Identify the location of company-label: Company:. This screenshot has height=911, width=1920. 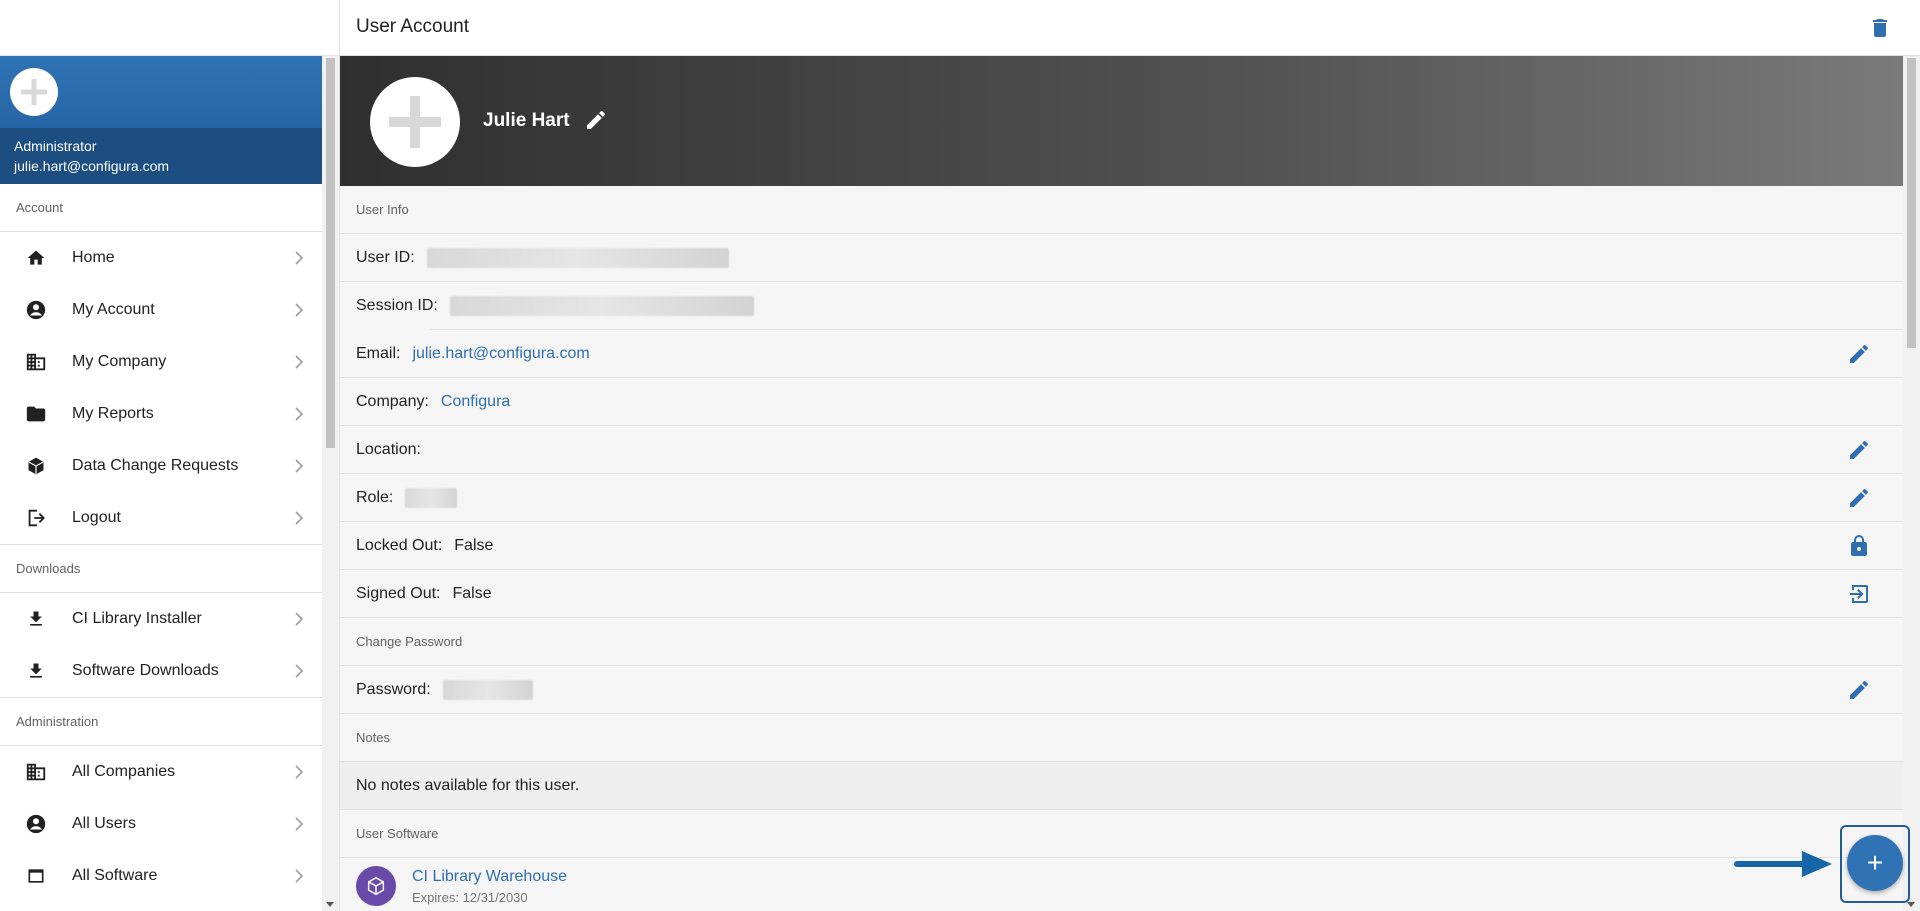
(392, 401).